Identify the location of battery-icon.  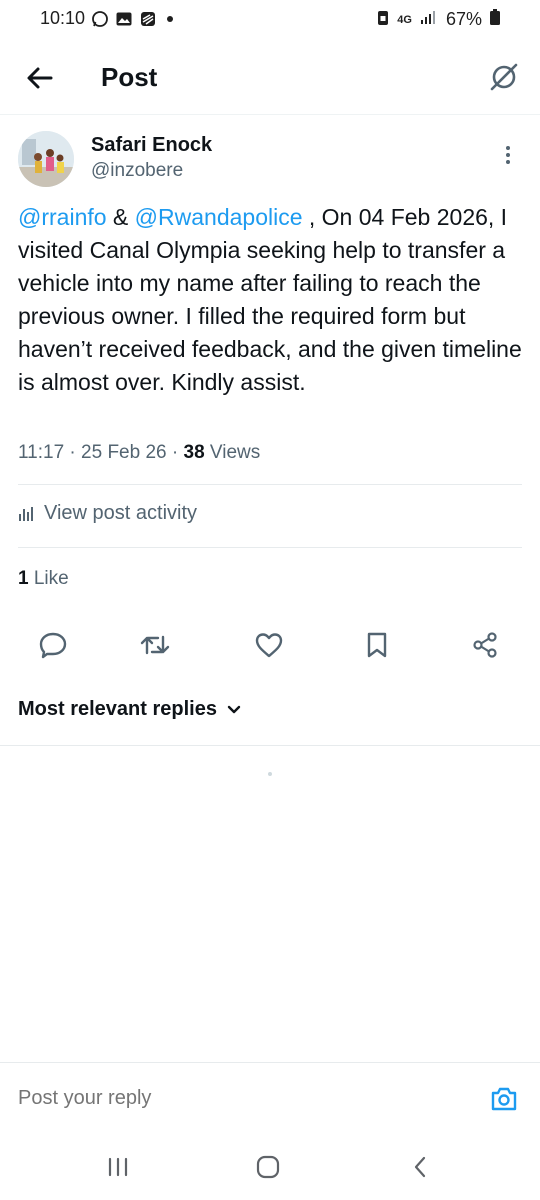
(495, 19).